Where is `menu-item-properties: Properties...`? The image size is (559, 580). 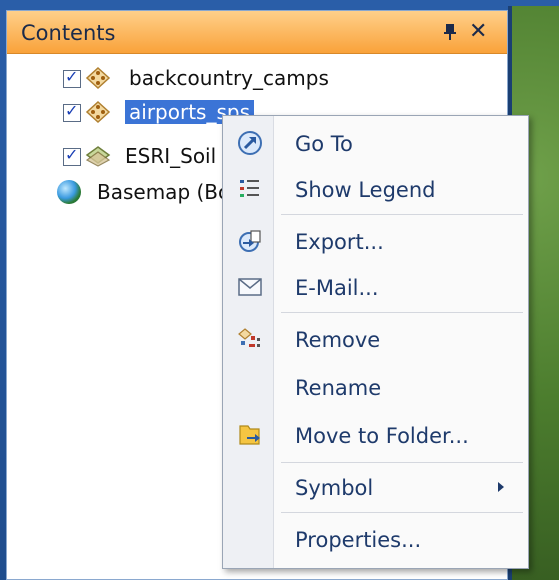
menu-item-properties: Properties... is located at coordinates (375, 540).